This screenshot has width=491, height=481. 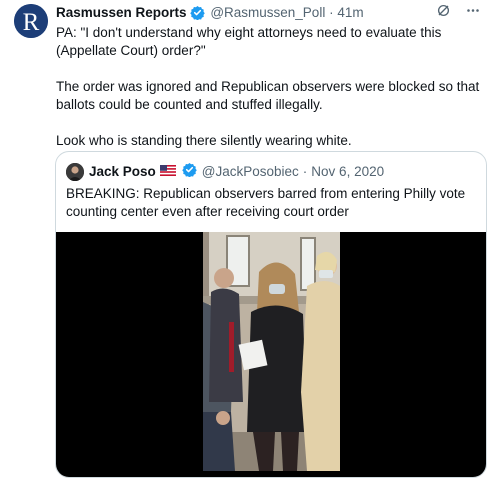 I want to click on video-frame, so click(x=271, y=351).